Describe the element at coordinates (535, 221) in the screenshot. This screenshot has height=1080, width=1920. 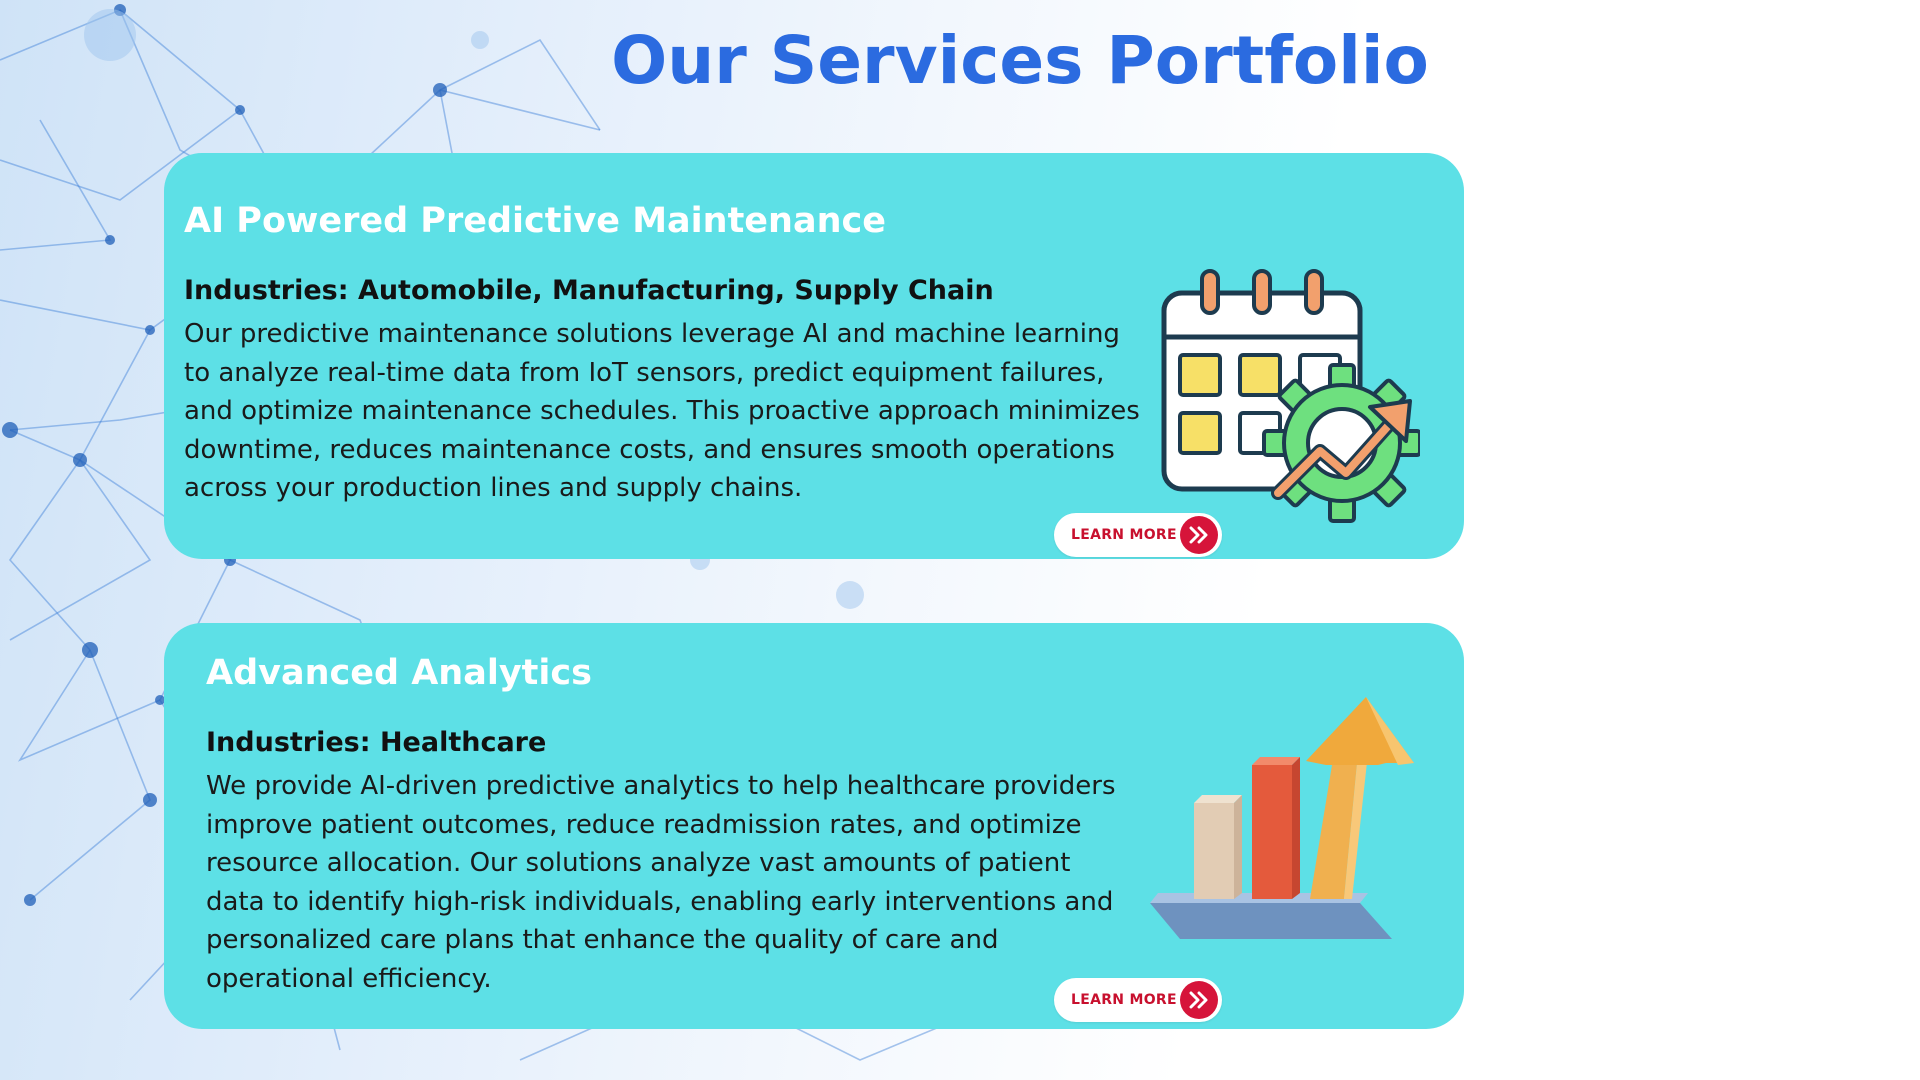
I see `service-title: AI Powered Predictive Maintenance` at that location.